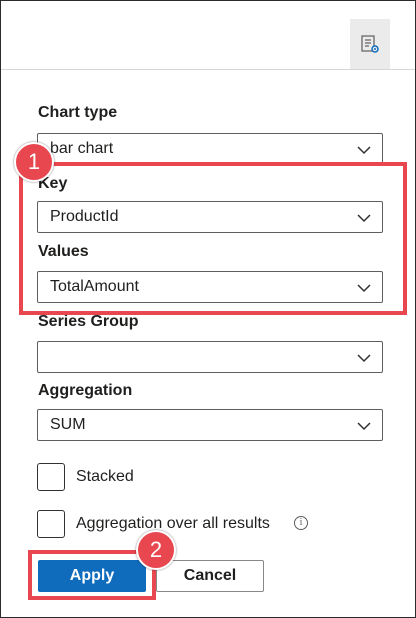  What do you see at coordinates (85, 390) in the screenshot?
I see `aggregation-label: Aggregation` at bounding box center [85, 390].